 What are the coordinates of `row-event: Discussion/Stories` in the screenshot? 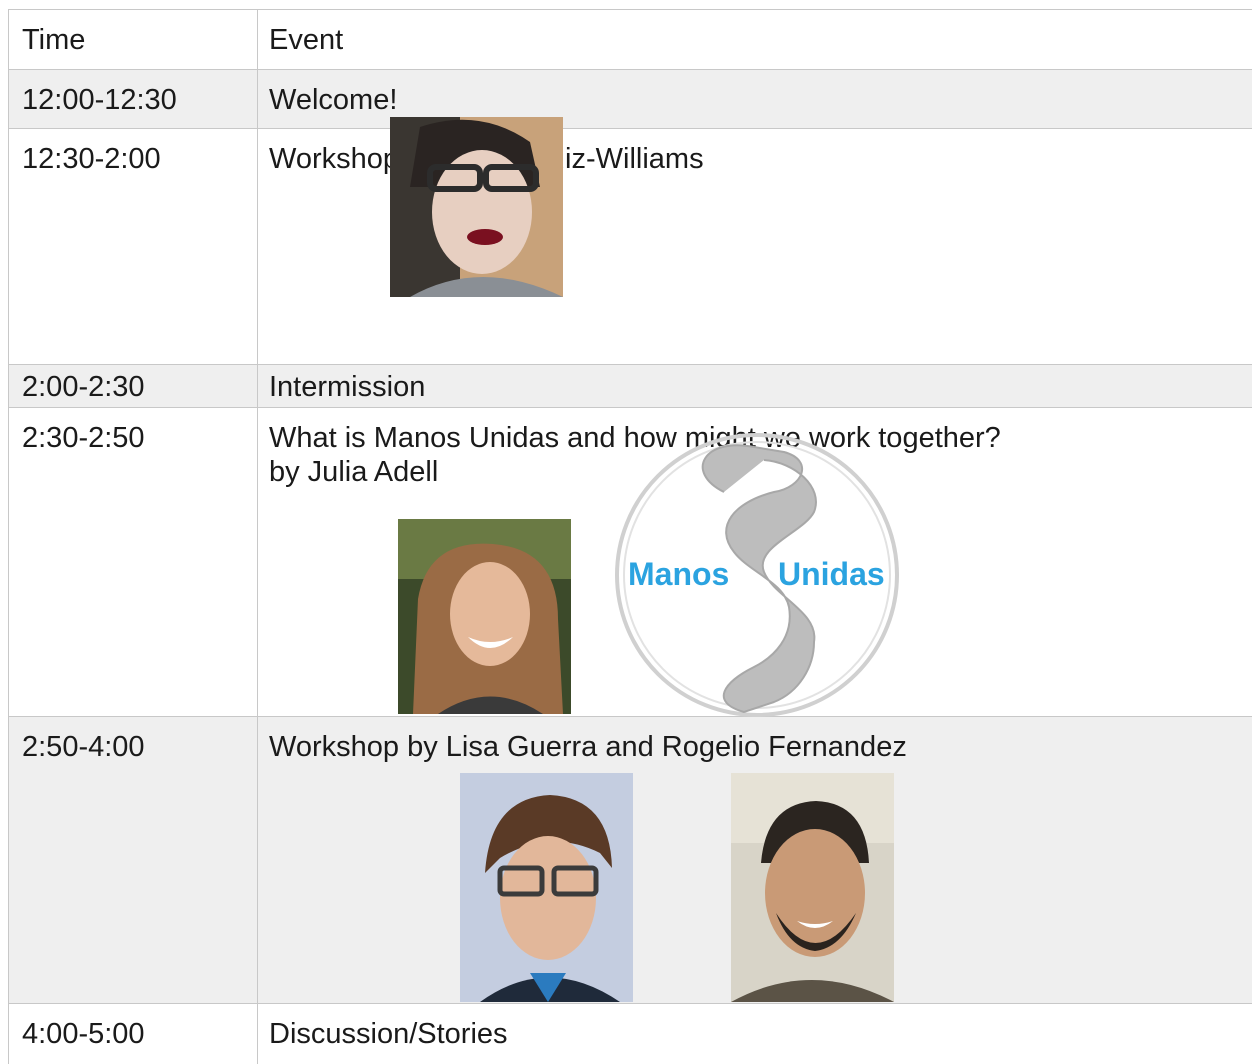 It's located at (388, 1034).